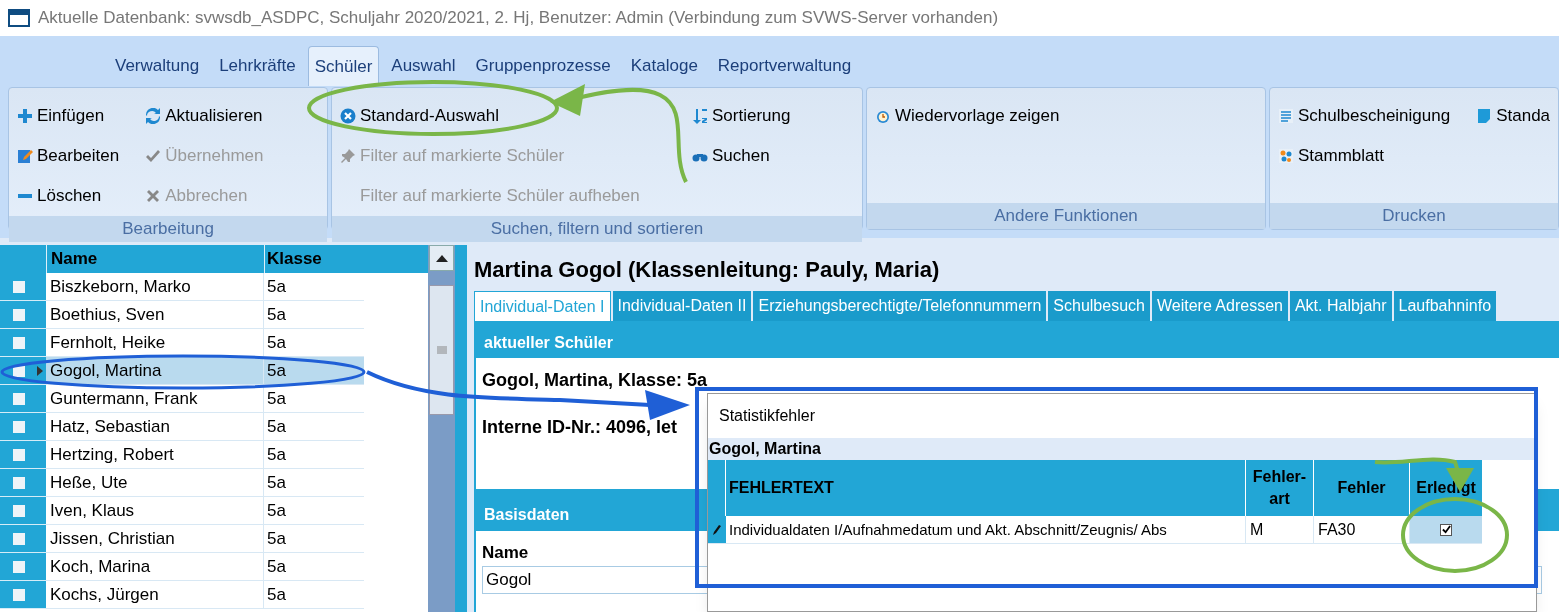  I want to click on app-window-icon, so click(19, 18).